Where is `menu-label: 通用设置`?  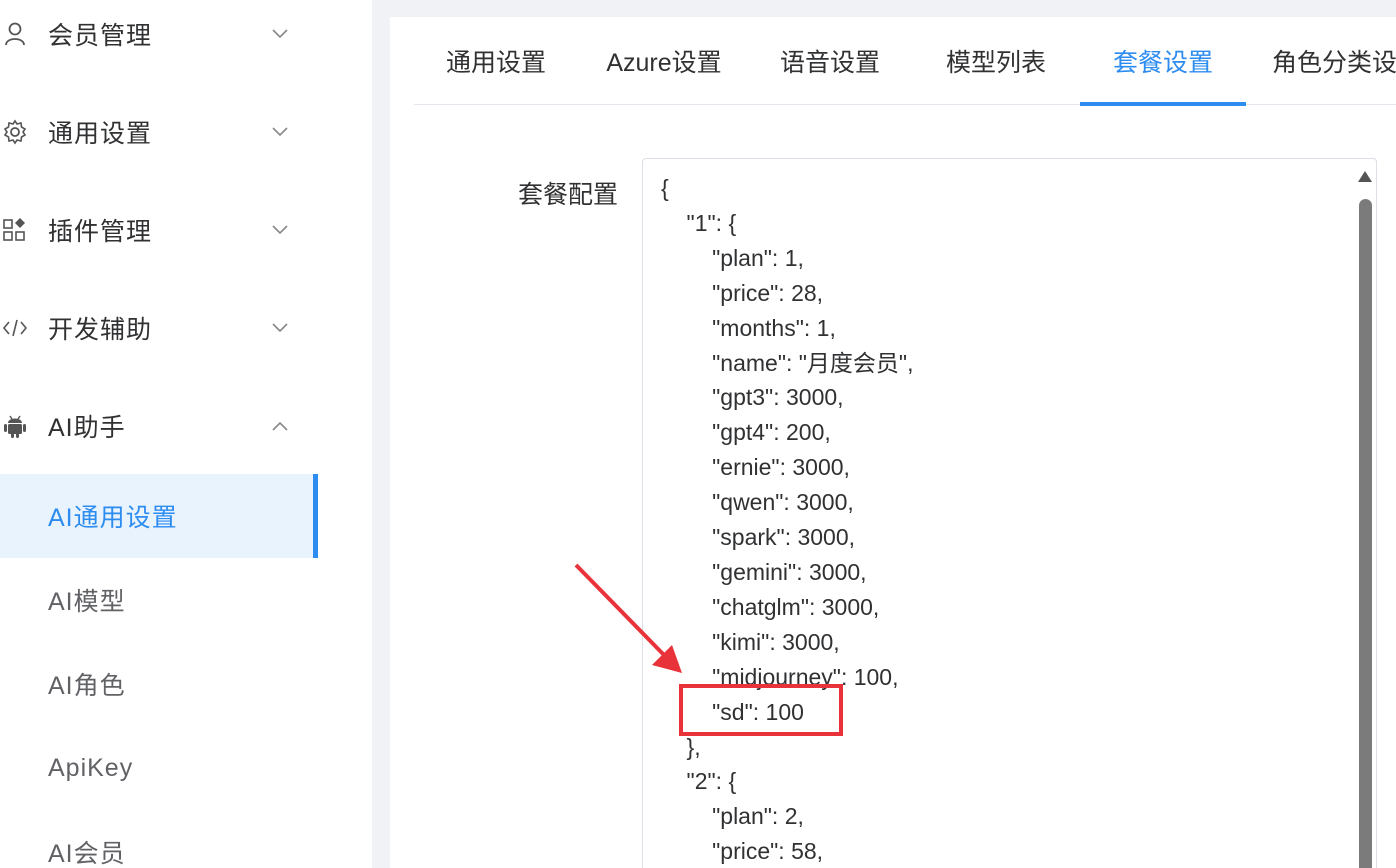
menu-label: 通用设置 is located at coordinates (100, 134).